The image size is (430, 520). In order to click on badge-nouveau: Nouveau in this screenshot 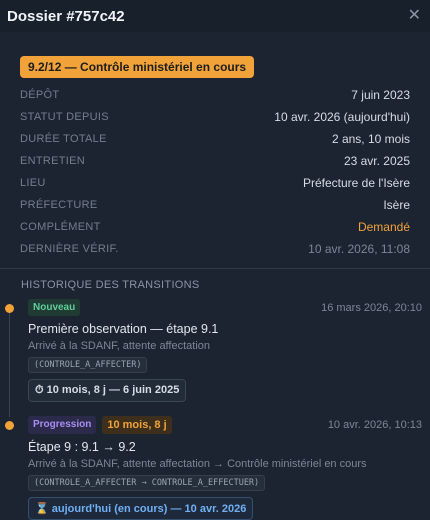, I will do `click(54, 307)`.